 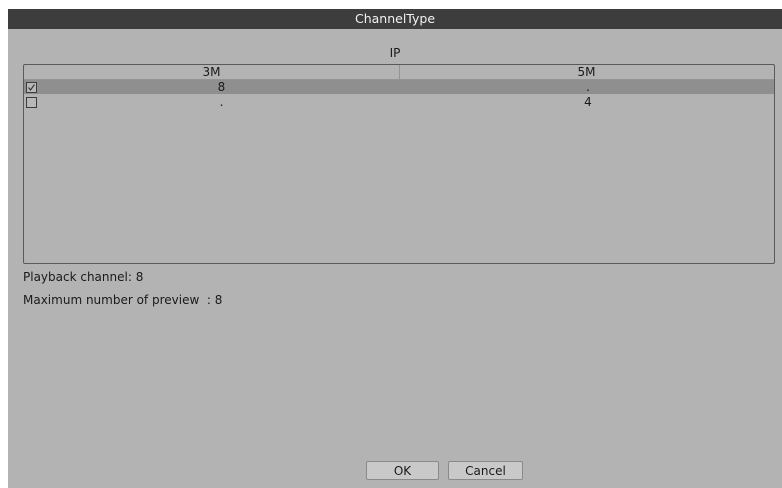 What do you see at coordinates (221, 102) in the screenshot?
I see `cell-3m: .` at bounding box center [221, 102].